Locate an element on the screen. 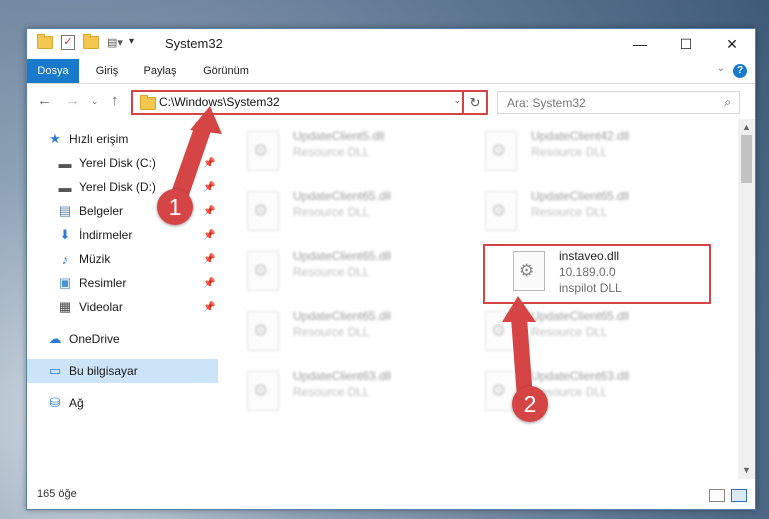  download-icon: ⬇ is located at coordinates (65, 234).